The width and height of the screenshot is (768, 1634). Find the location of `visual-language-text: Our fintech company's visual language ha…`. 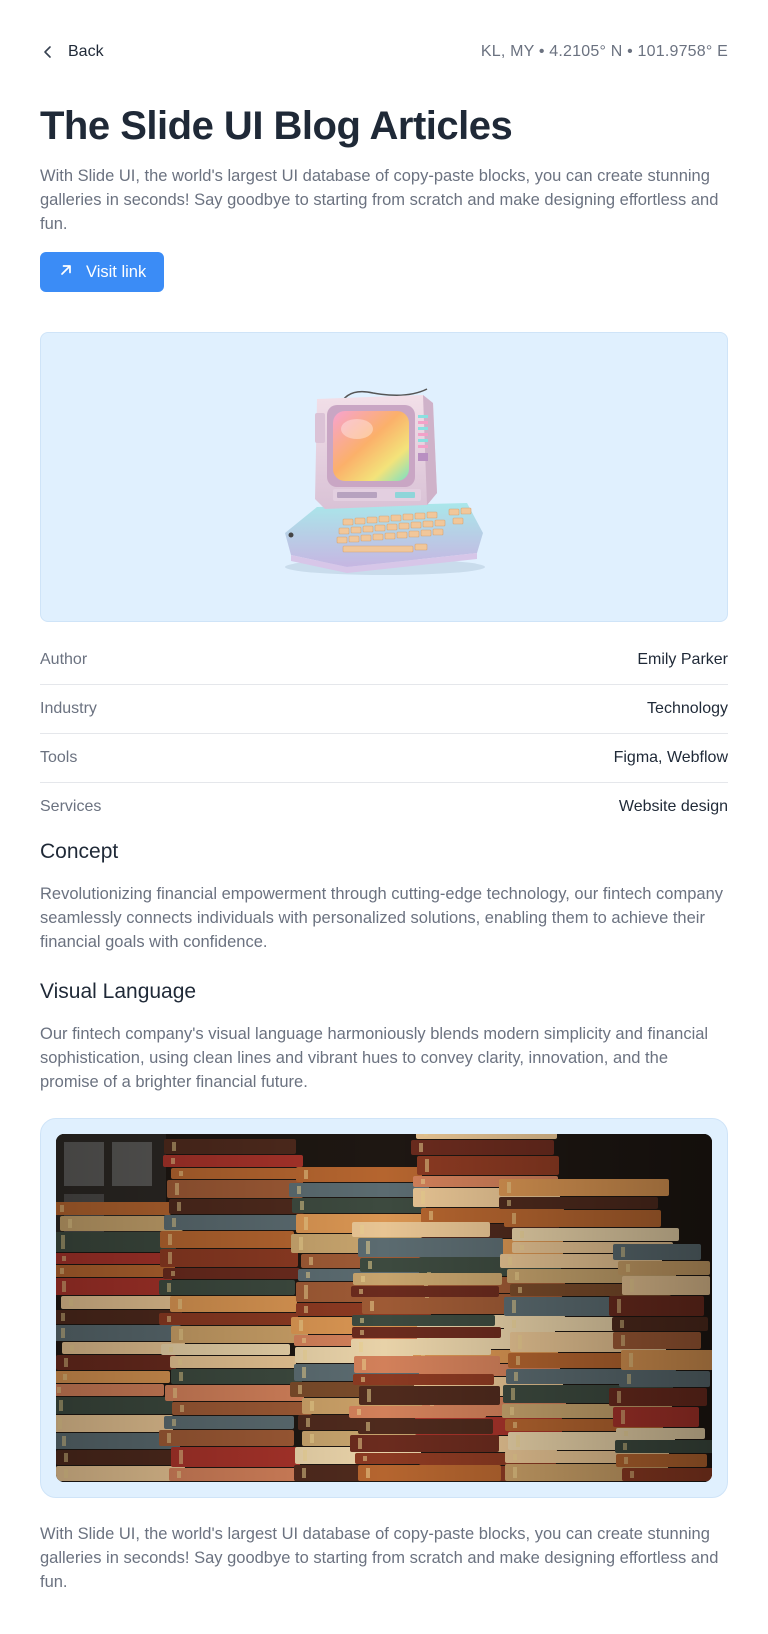

visual-language-text: Our fintech company's visual language ha… is located at coordinates (374, 1058).